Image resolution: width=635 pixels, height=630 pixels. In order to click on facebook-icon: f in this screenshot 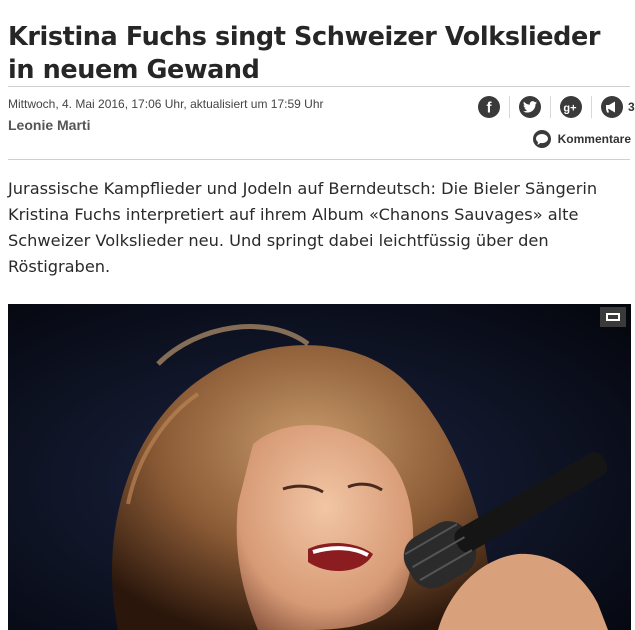, I will do `click(489, 107)`.